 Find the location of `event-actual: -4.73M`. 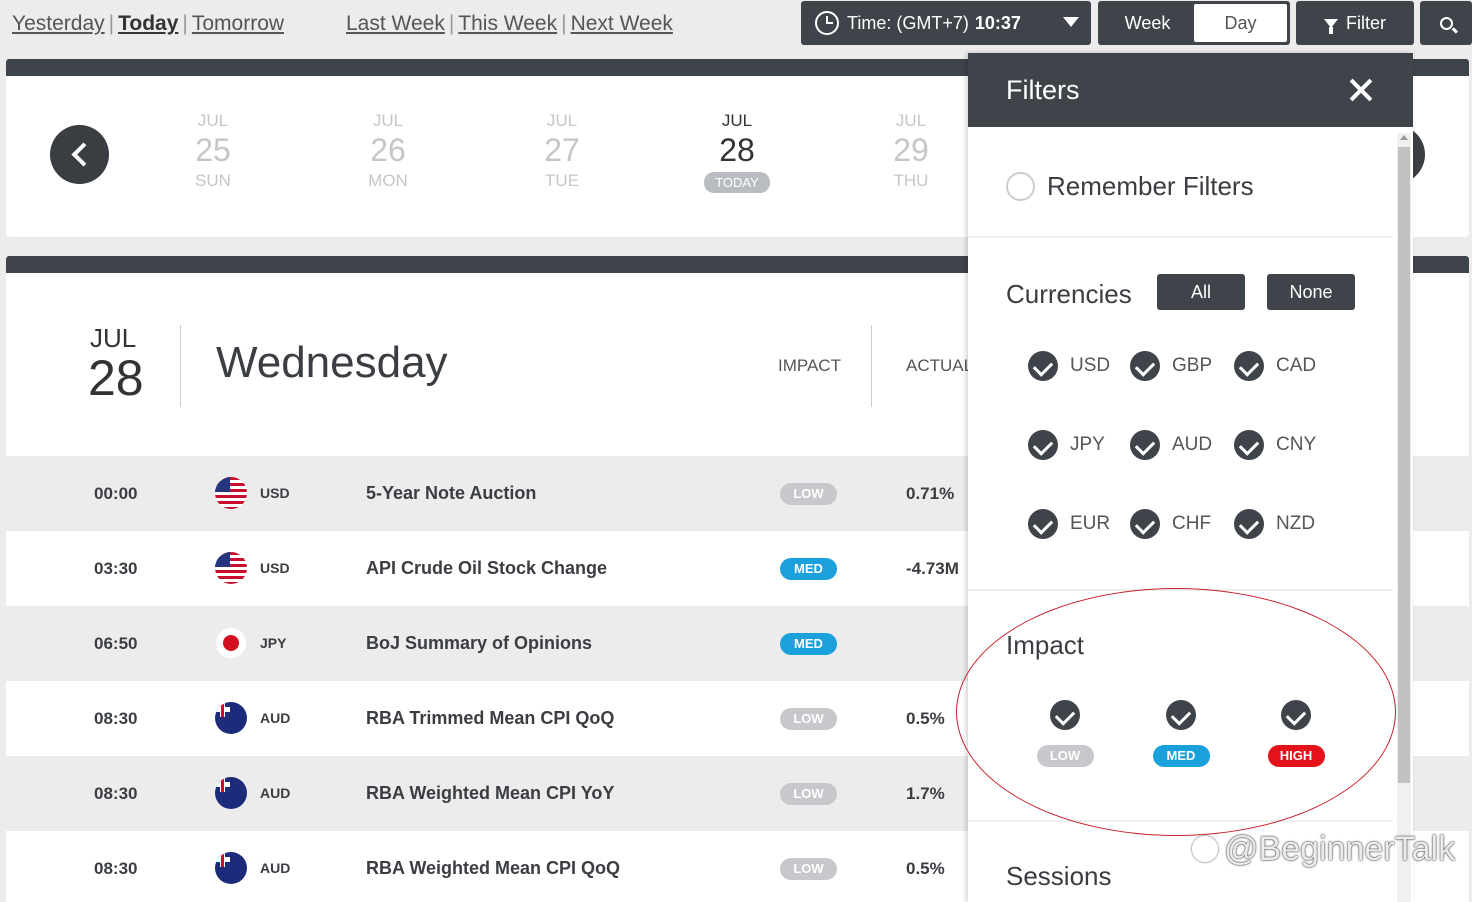

event-actual: -4.73M is located at coordinates (932, 568).